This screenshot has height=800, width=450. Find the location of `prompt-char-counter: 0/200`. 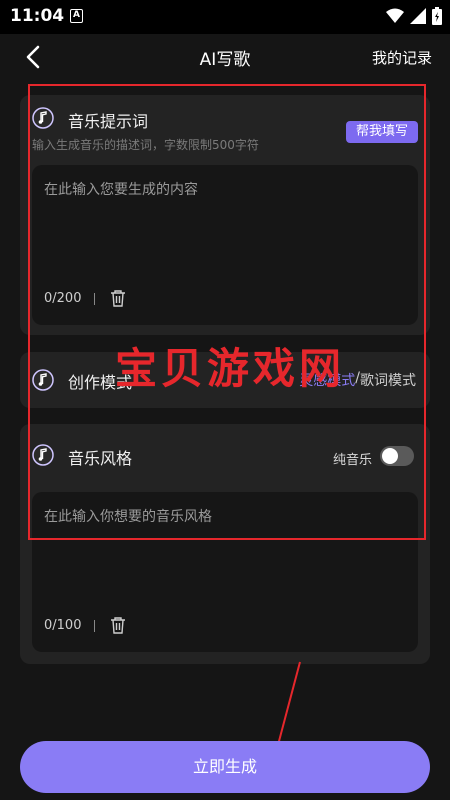

prompt-char-counter: 0/200 is located at coordinates (63, 298).